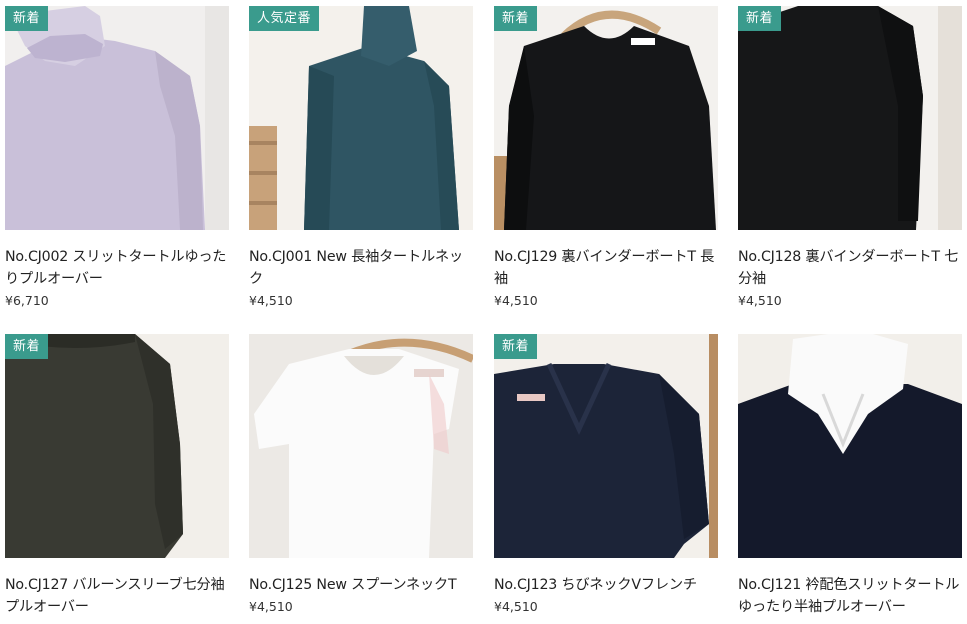 Image resolution: width=967 pixels, height=624 pixels. What do you see at coordinates (27, 300) in the screenshot?
I see `product-price: ¥6,710` at bounding box center [27, 300].